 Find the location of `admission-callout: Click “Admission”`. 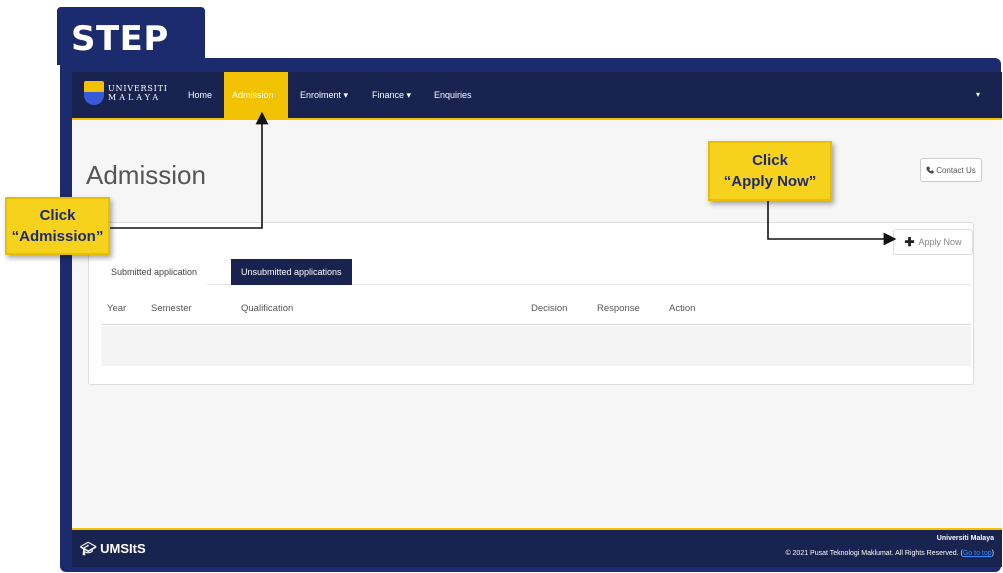

admission-callout: Click “Admission” is located at coordinates (57, 226).